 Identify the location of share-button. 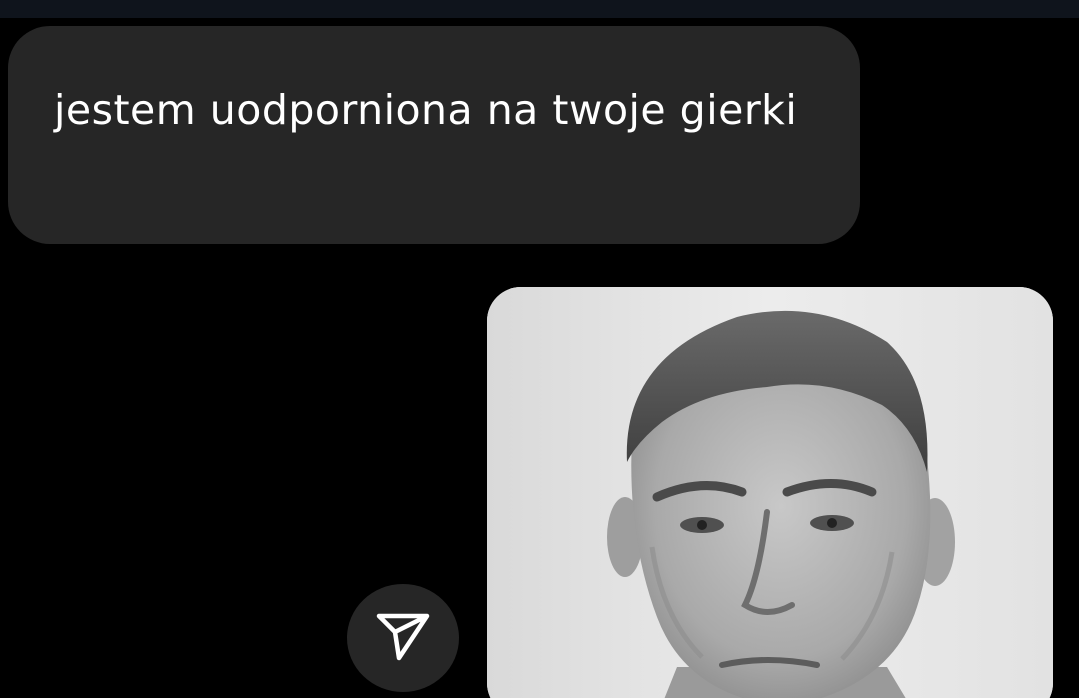
(403, 638).